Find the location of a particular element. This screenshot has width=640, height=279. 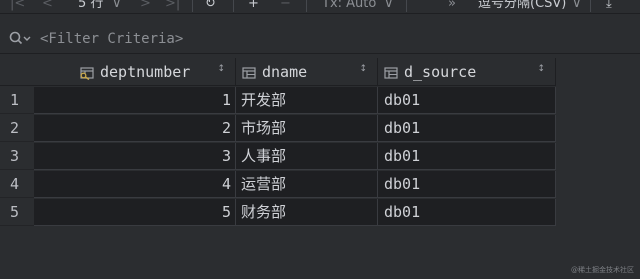

refresh-icon: ↻ is located at coordinates (210, 6).